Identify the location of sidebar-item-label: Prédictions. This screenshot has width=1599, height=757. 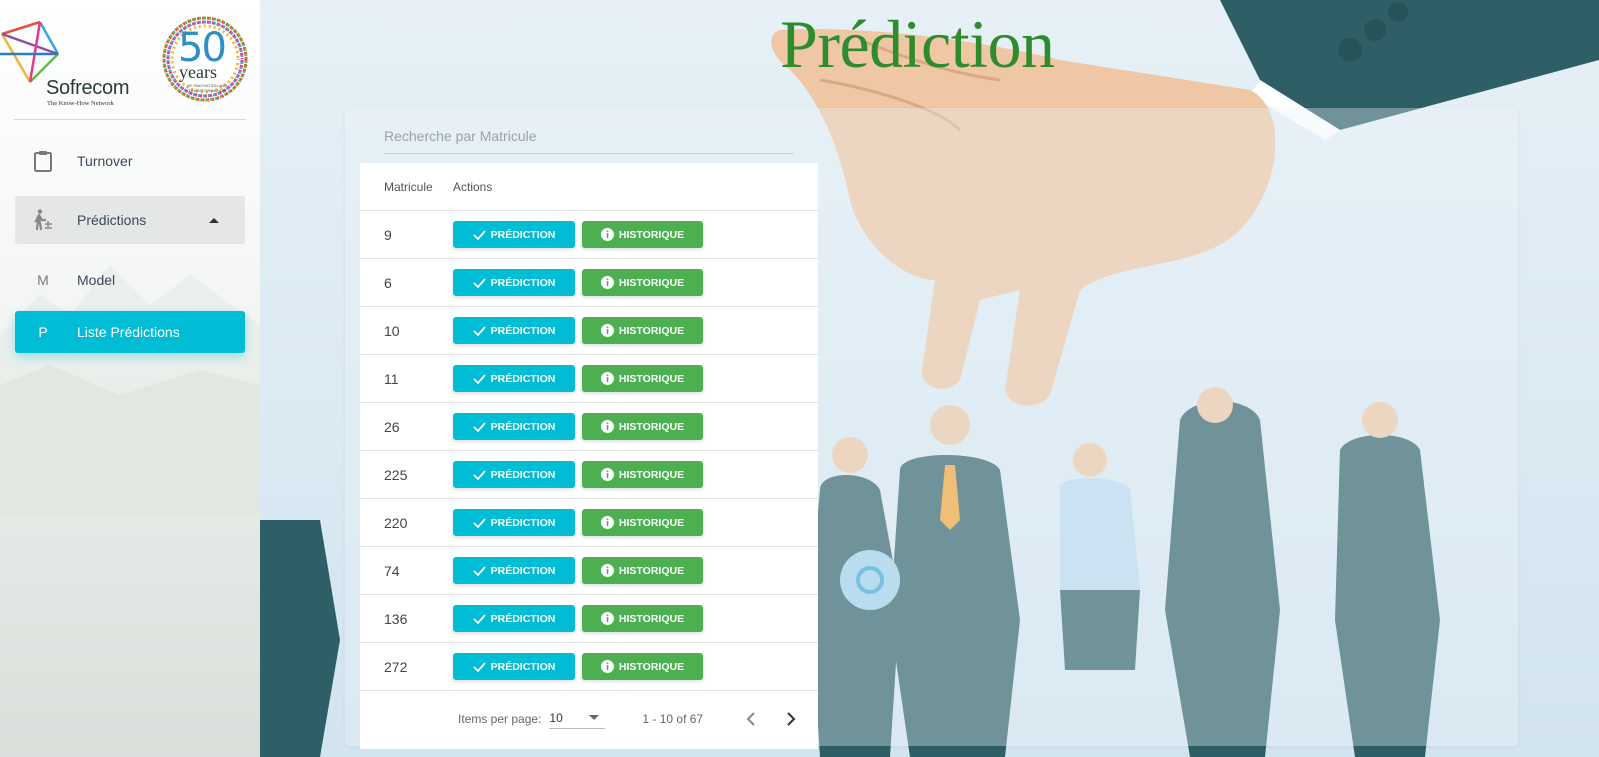
(112, 220).